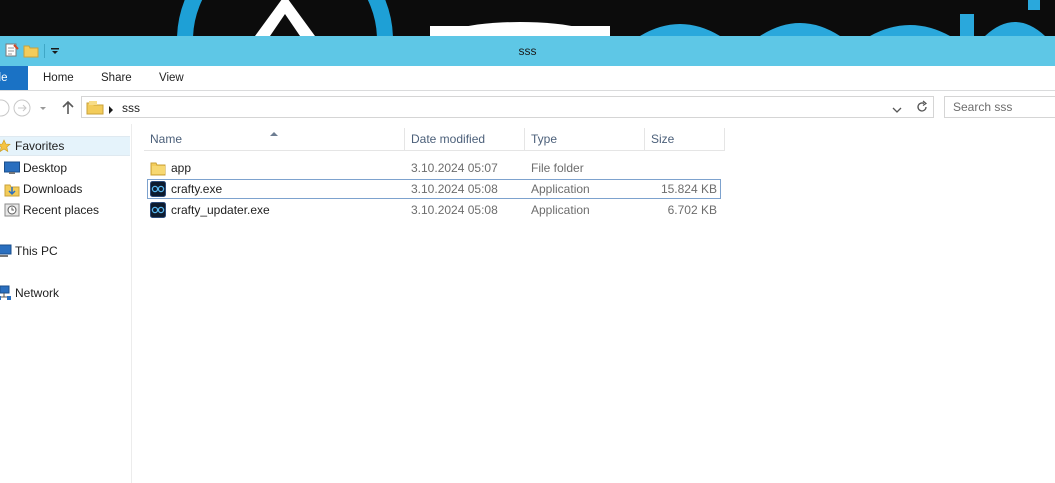  I want to click on search-input, so click(1003, 107).